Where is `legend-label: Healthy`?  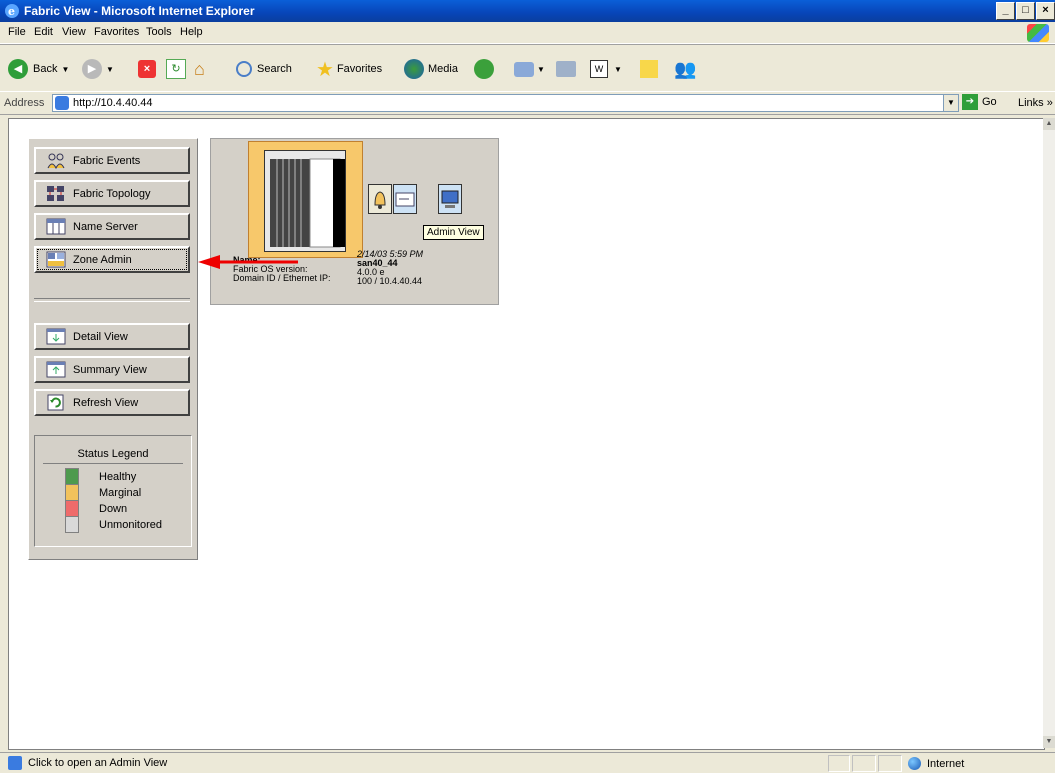 legend-label: Healthy is located at coordinates (118, 476).